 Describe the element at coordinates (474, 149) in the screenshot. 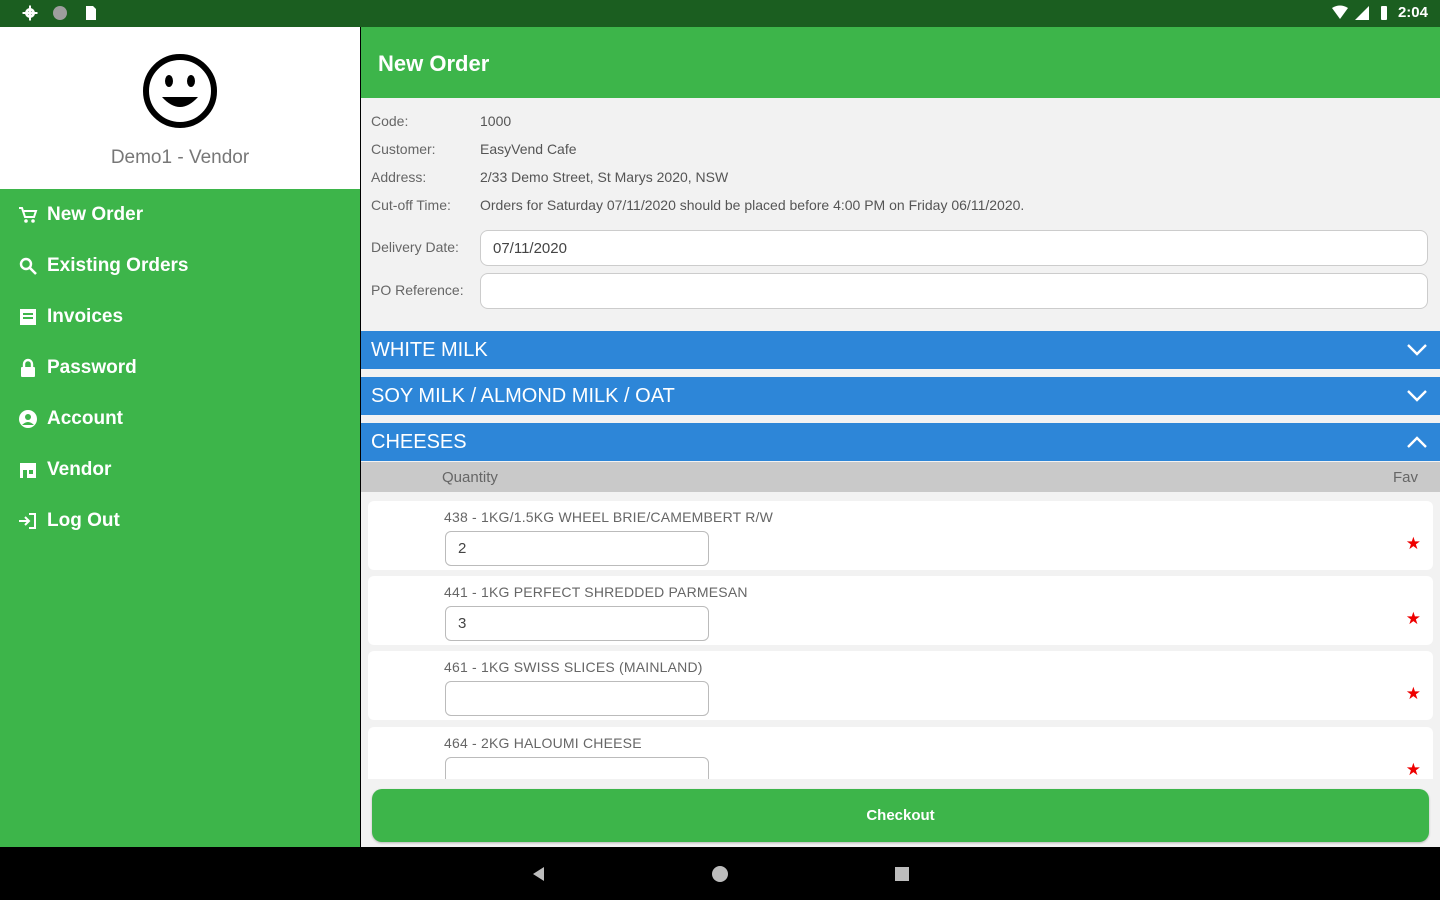

I see `customer-row: Customer: EasyVend Cafe` at that location.